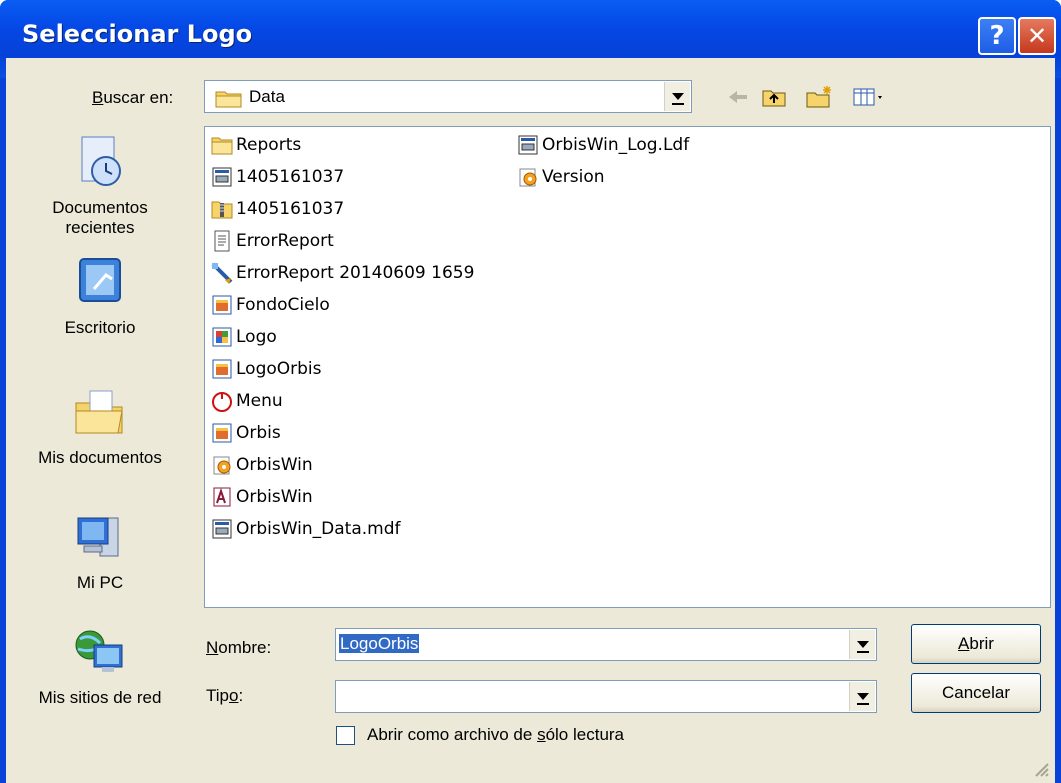  I want to click on my-documents-icon, so click(99, 412).